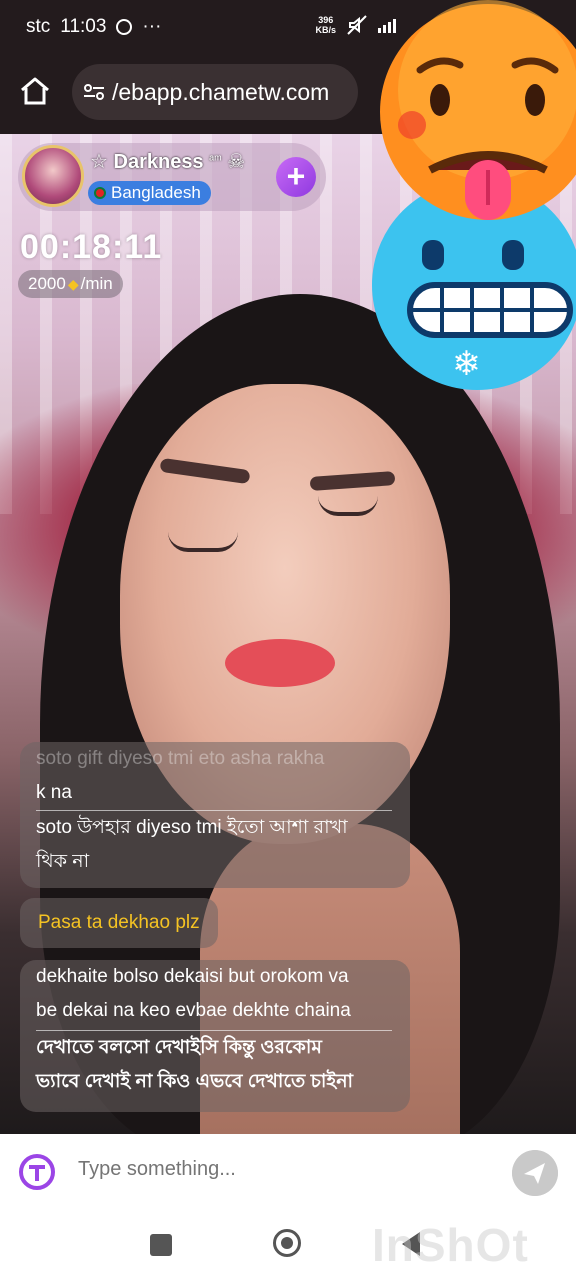 This screenshot has height=1280, width=576. I want to click on diamond-icon: ◆, so click(73, 283).